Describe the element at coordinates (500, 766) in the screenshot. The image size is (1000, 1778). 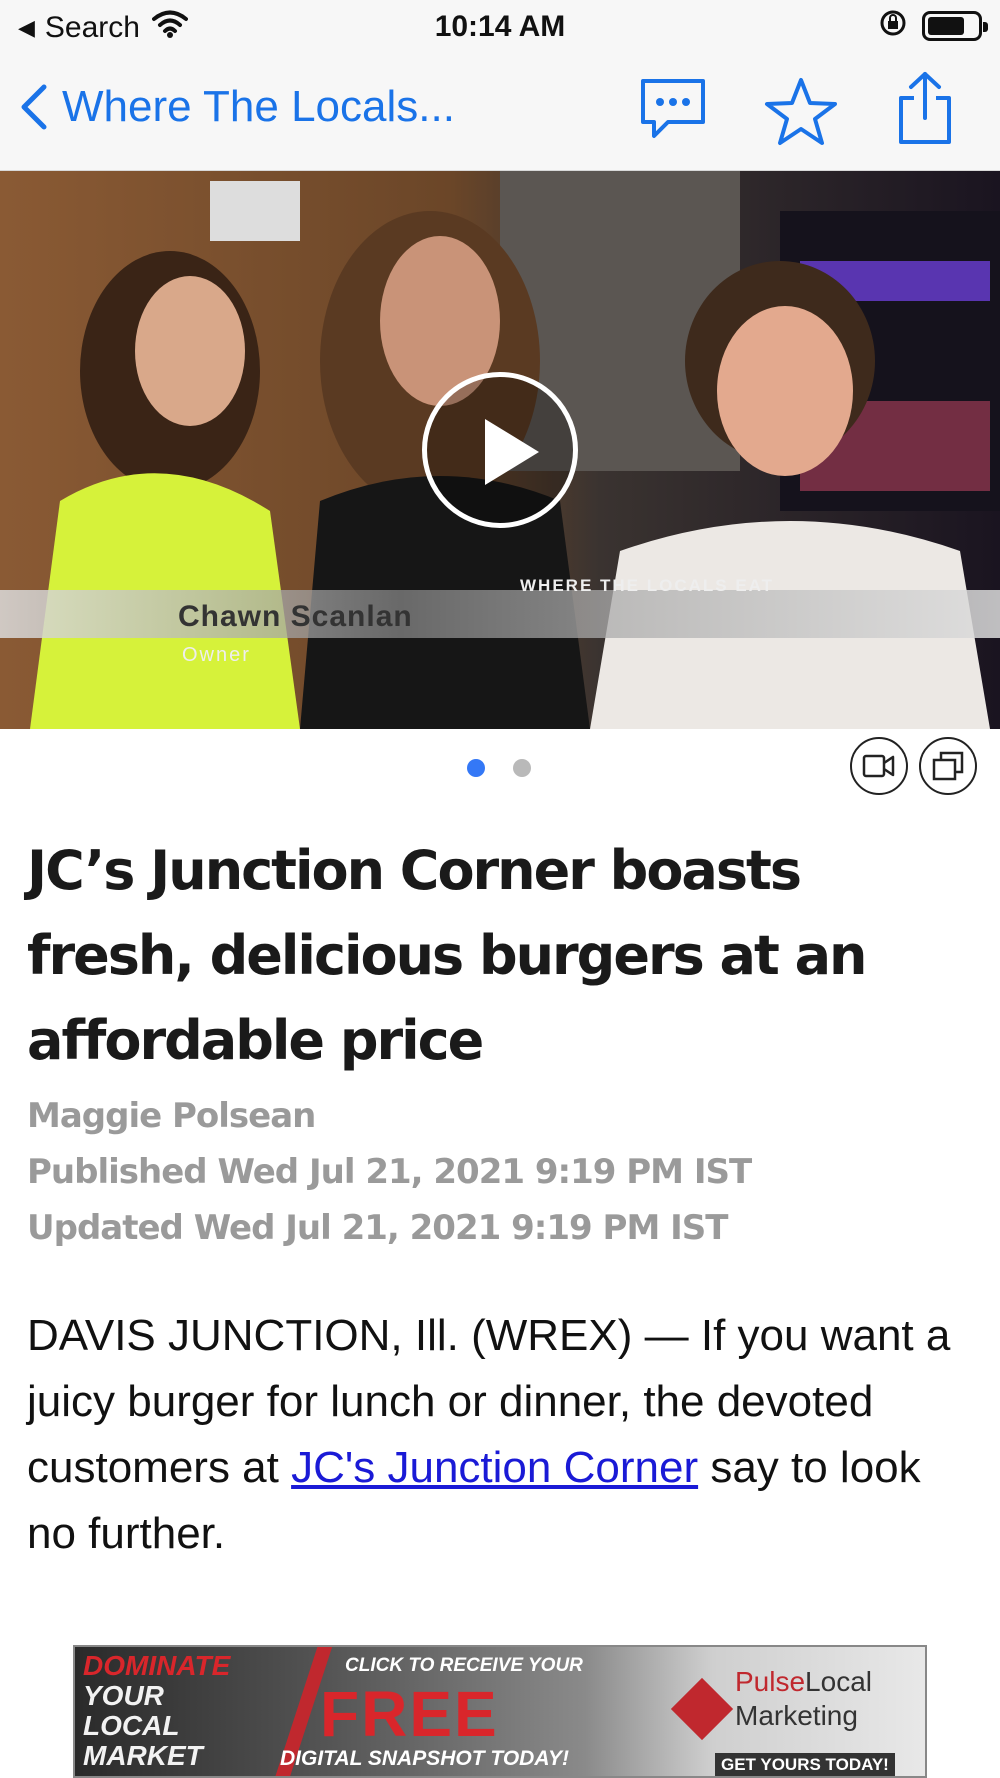
I see `media-pager` at that location.